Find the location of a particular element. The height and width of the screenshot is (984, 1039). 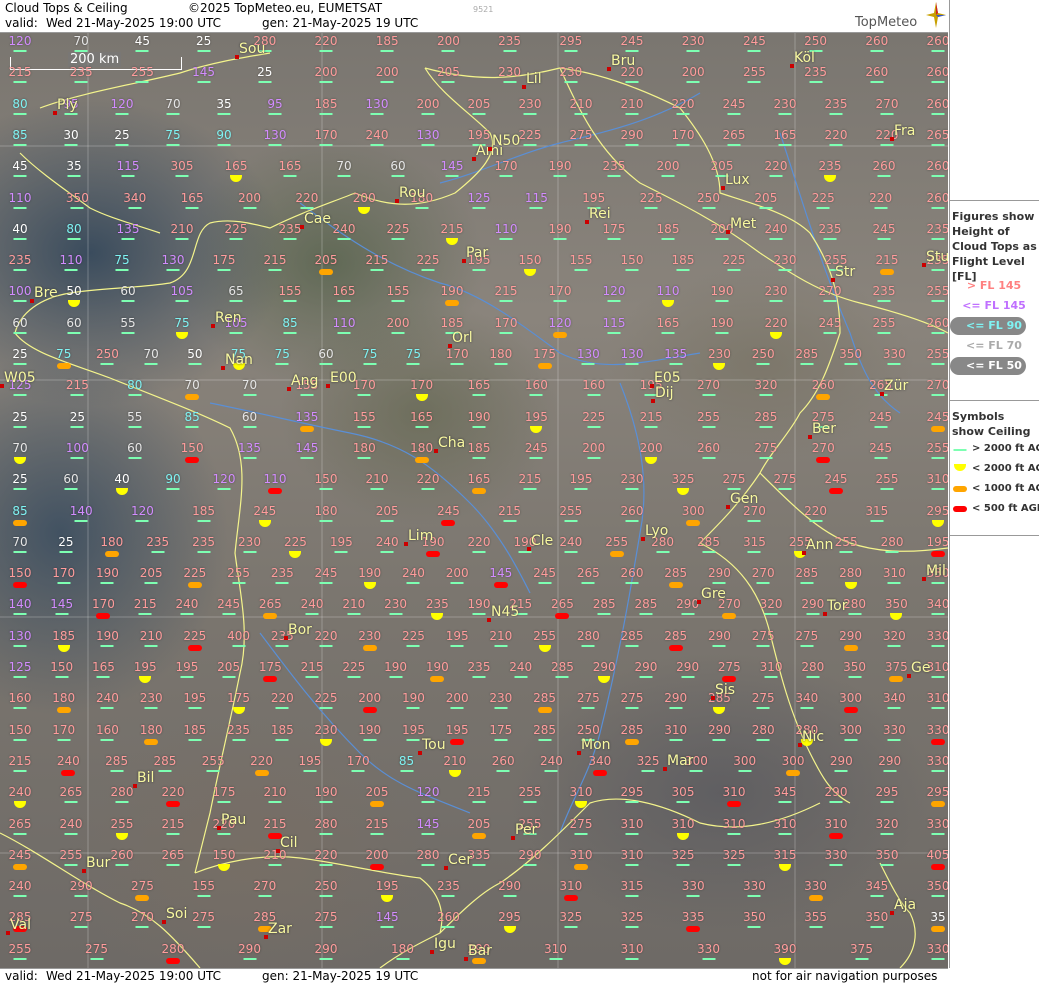

cloud-top-value: 310 is located at coordinates (937, 698).